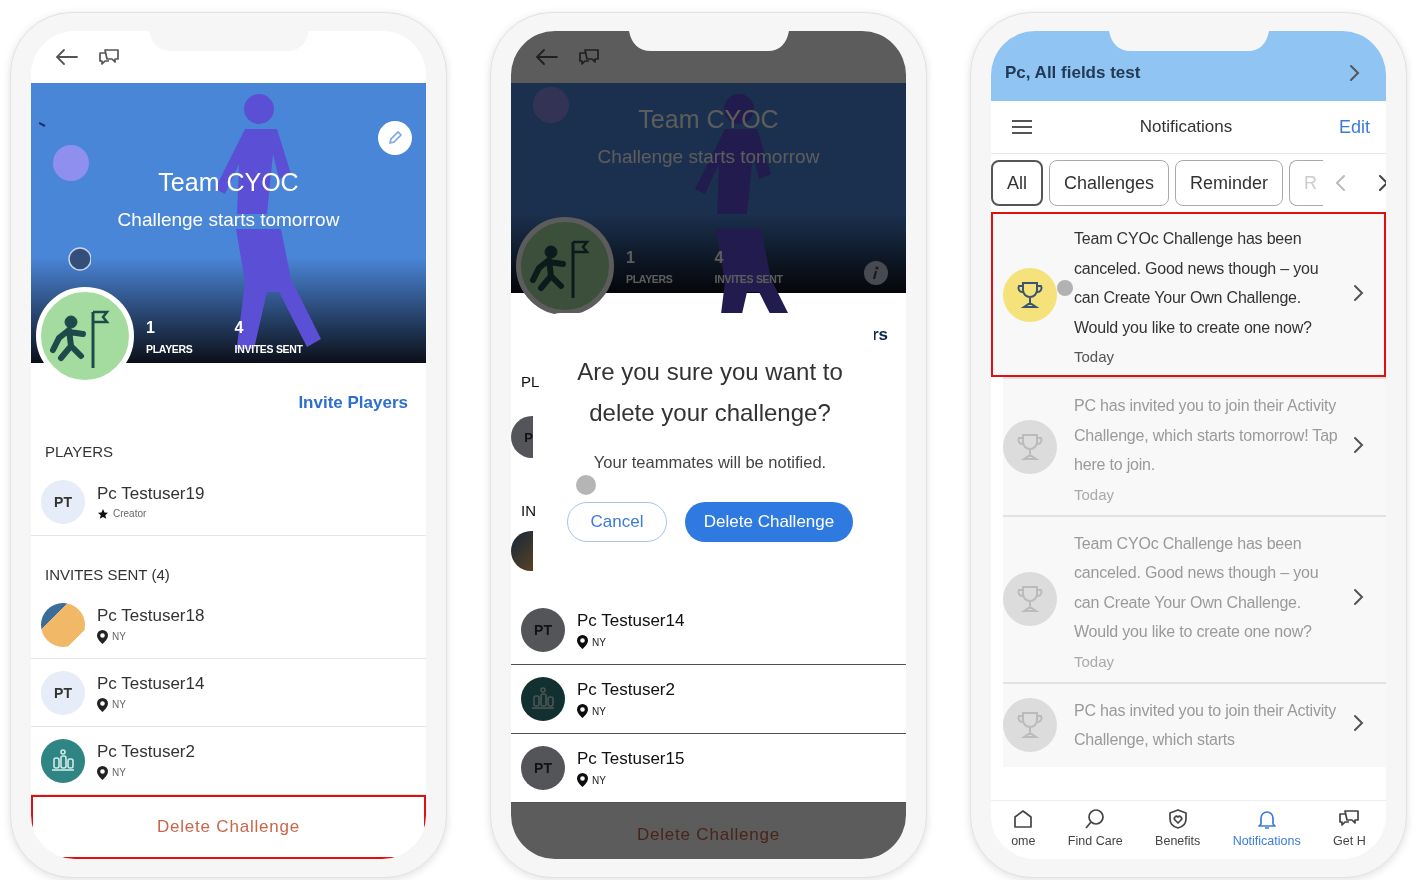  I want to click on account-name: Pc, All fields test, so click(1073, 73).